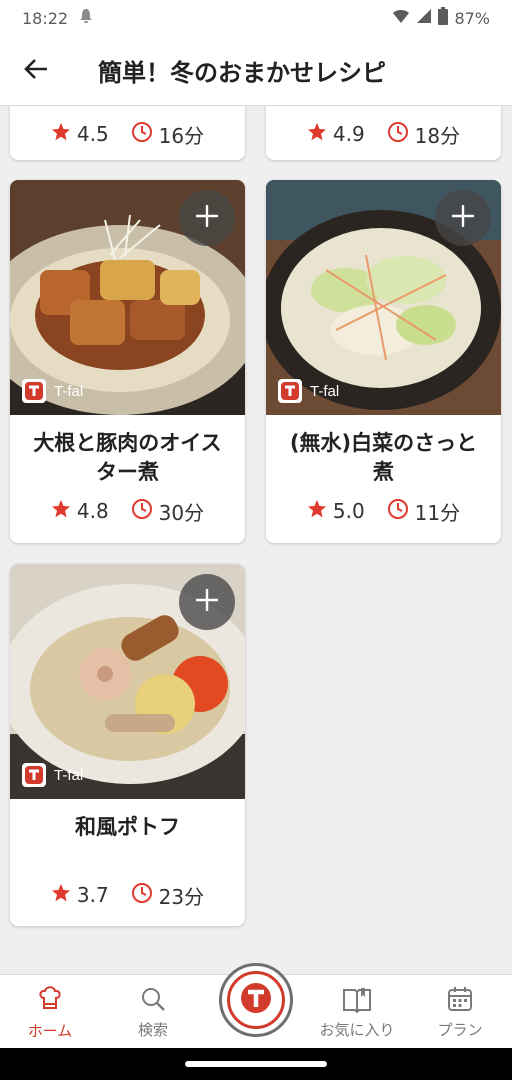 The height and width of the screenshot is (1080, 512). What do you see at coordinates (348, 511) in the screenshot?
I see `recipe-rating: 5.0` at bounding box center [348, 511].